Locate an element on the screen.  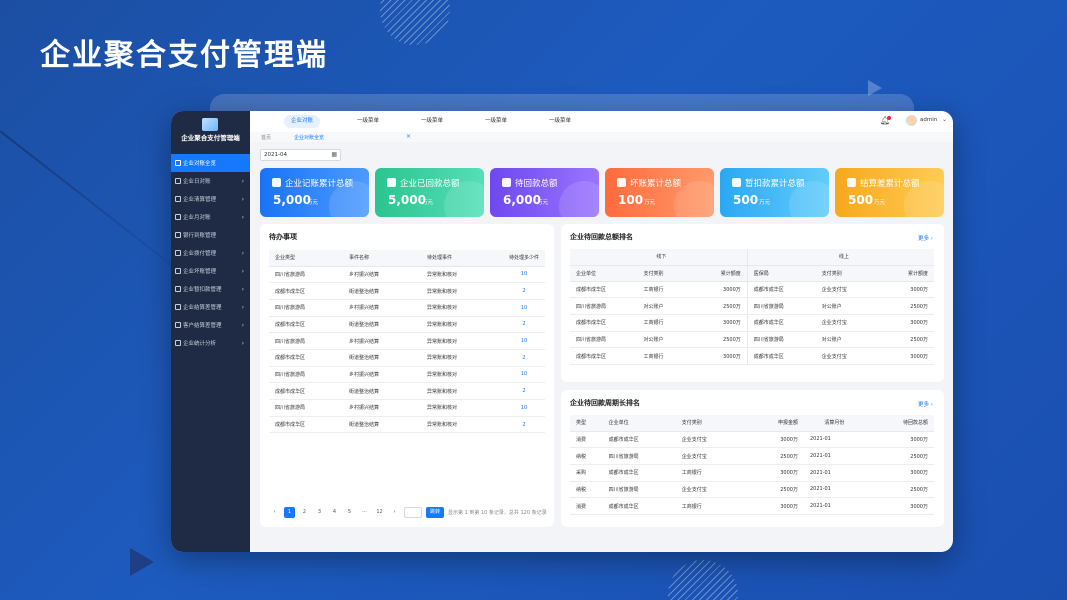
tab-menu-2: 一级菜单 is located at coordinates (432, 121).